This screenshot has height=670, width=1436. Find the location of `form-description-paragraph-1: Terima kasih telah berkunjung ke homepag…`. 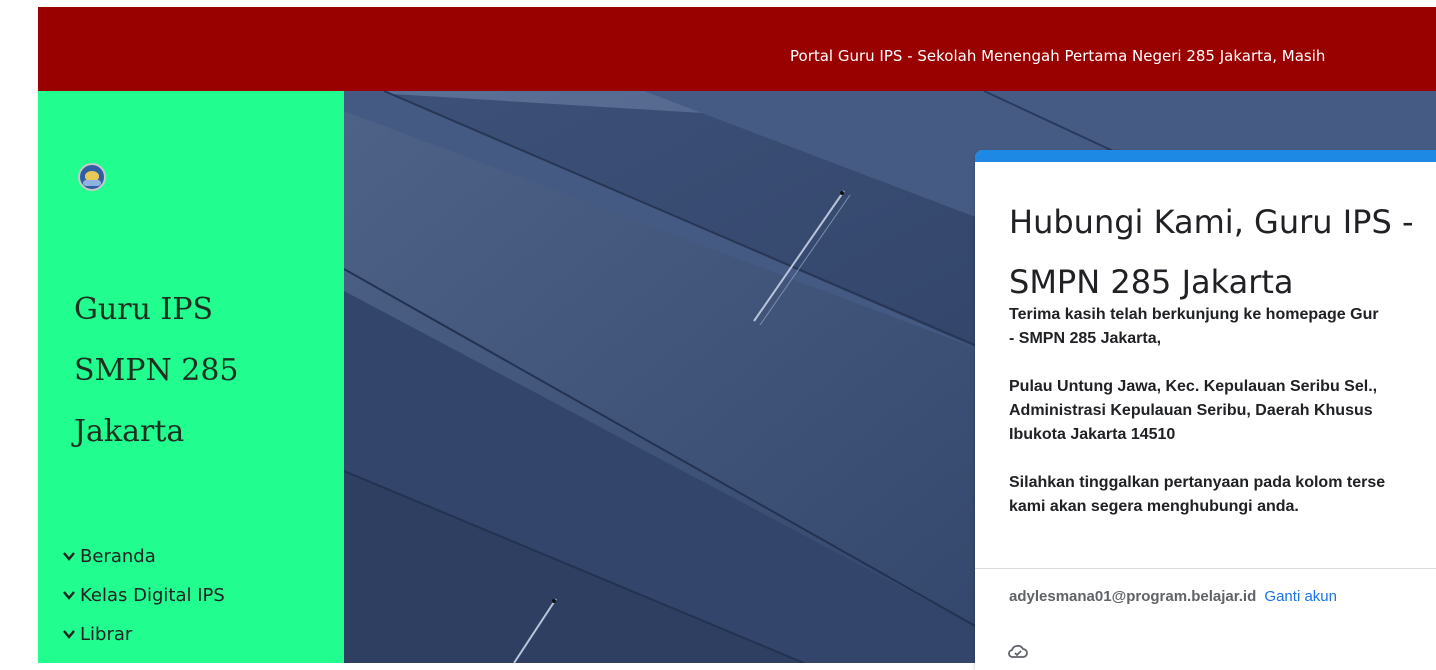

form-description-paragraph-1: Terima kasih telah berkunjung ke homepag… is located at coordinates (1222, 327).